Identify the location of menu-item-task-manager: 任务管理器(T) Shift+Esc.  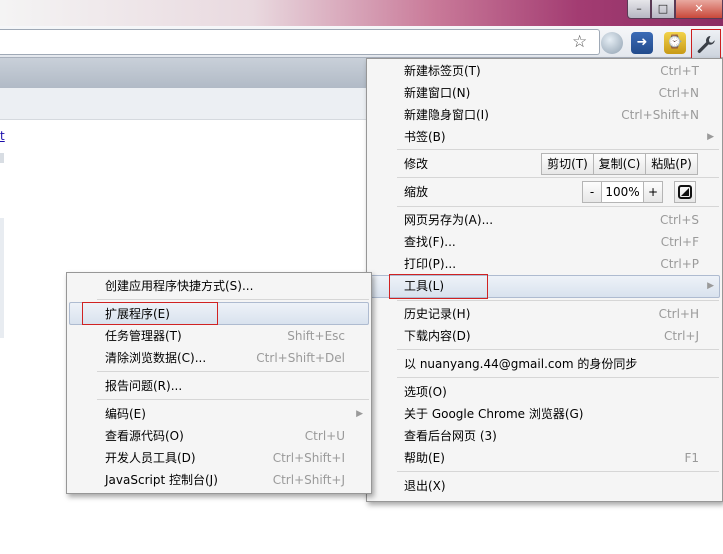
(225, 336).